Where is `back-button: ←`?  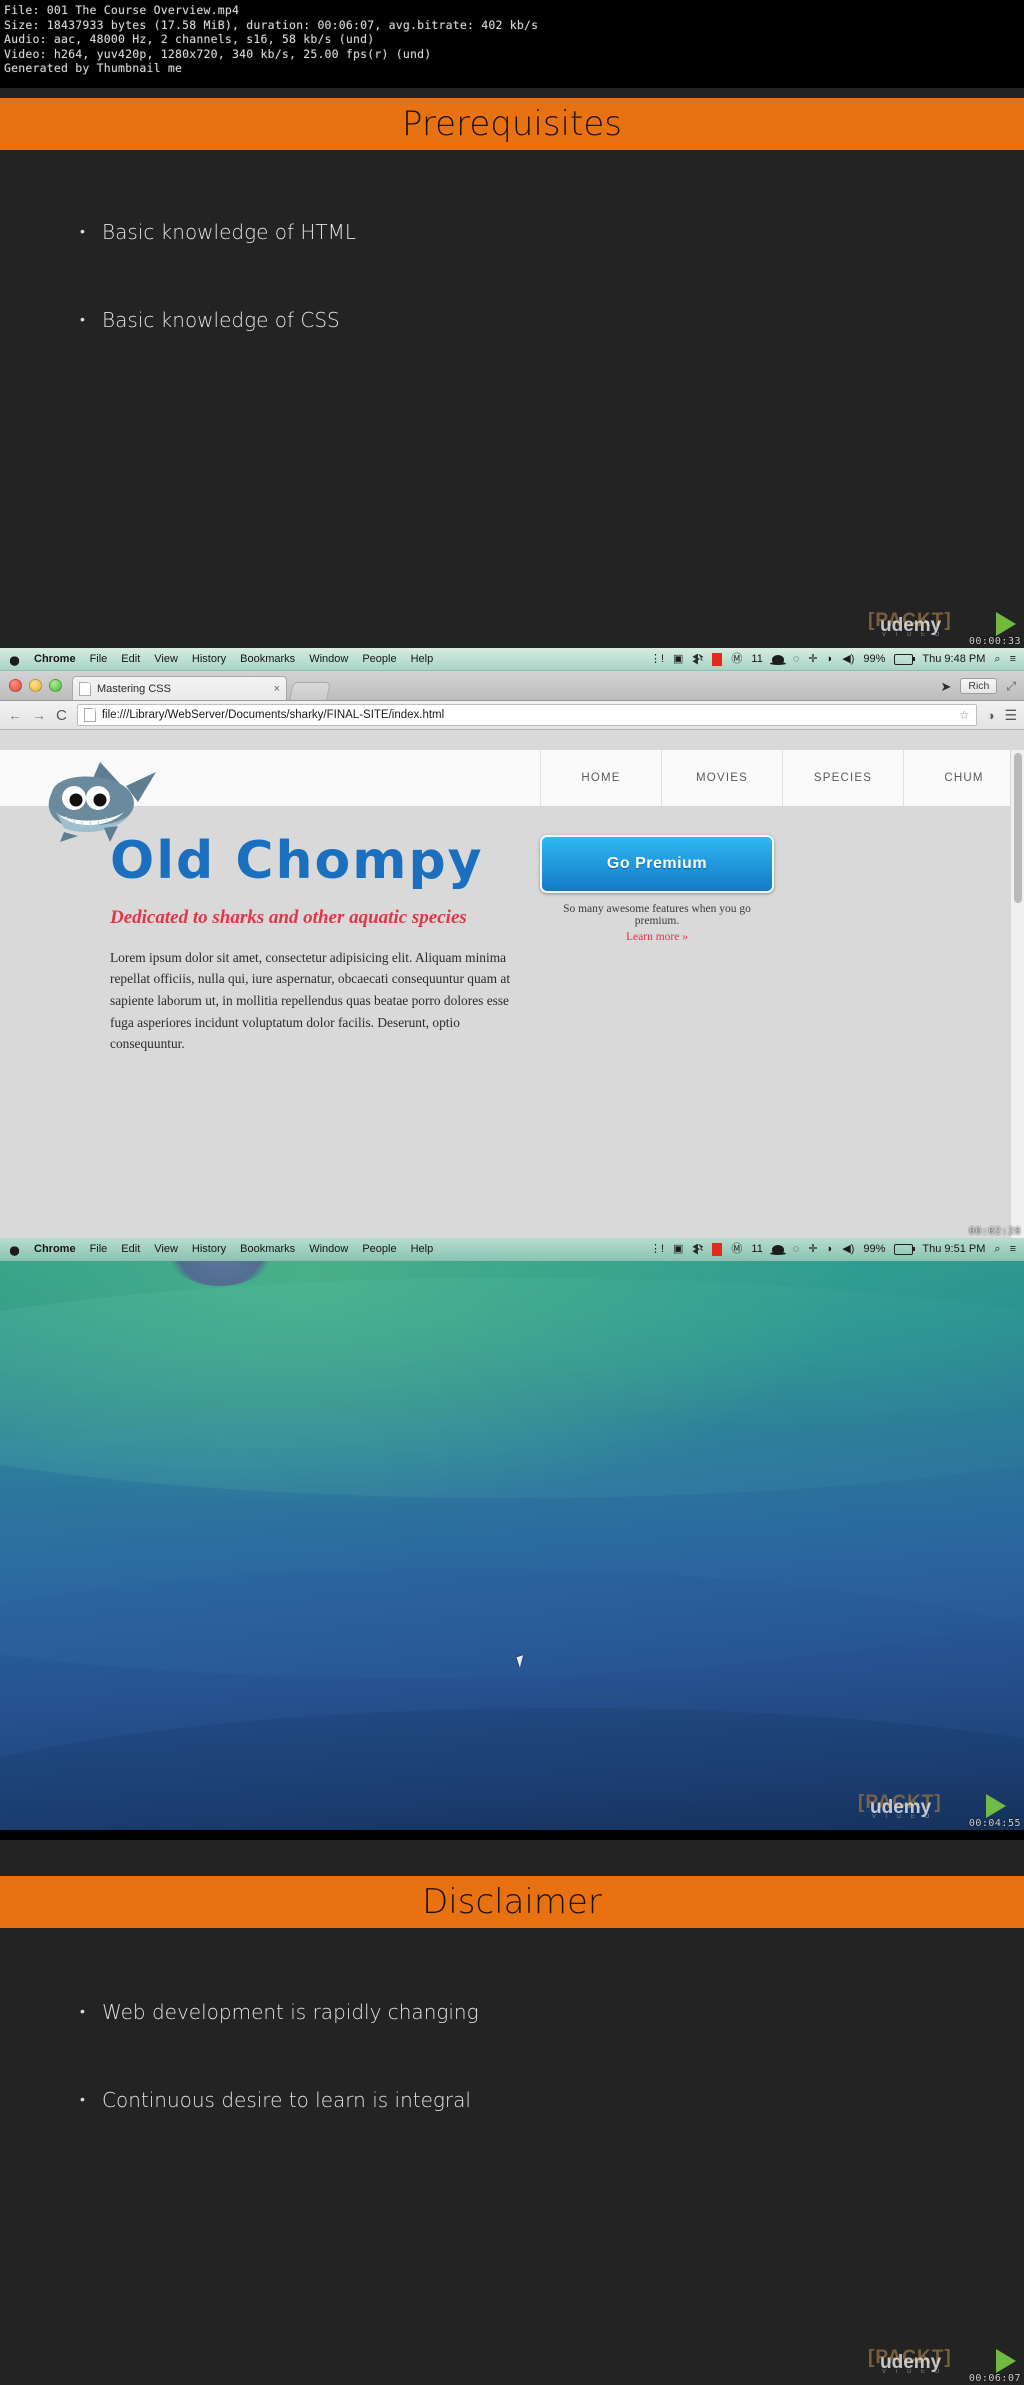
back-button: ← is located at coordinates (15, 715).